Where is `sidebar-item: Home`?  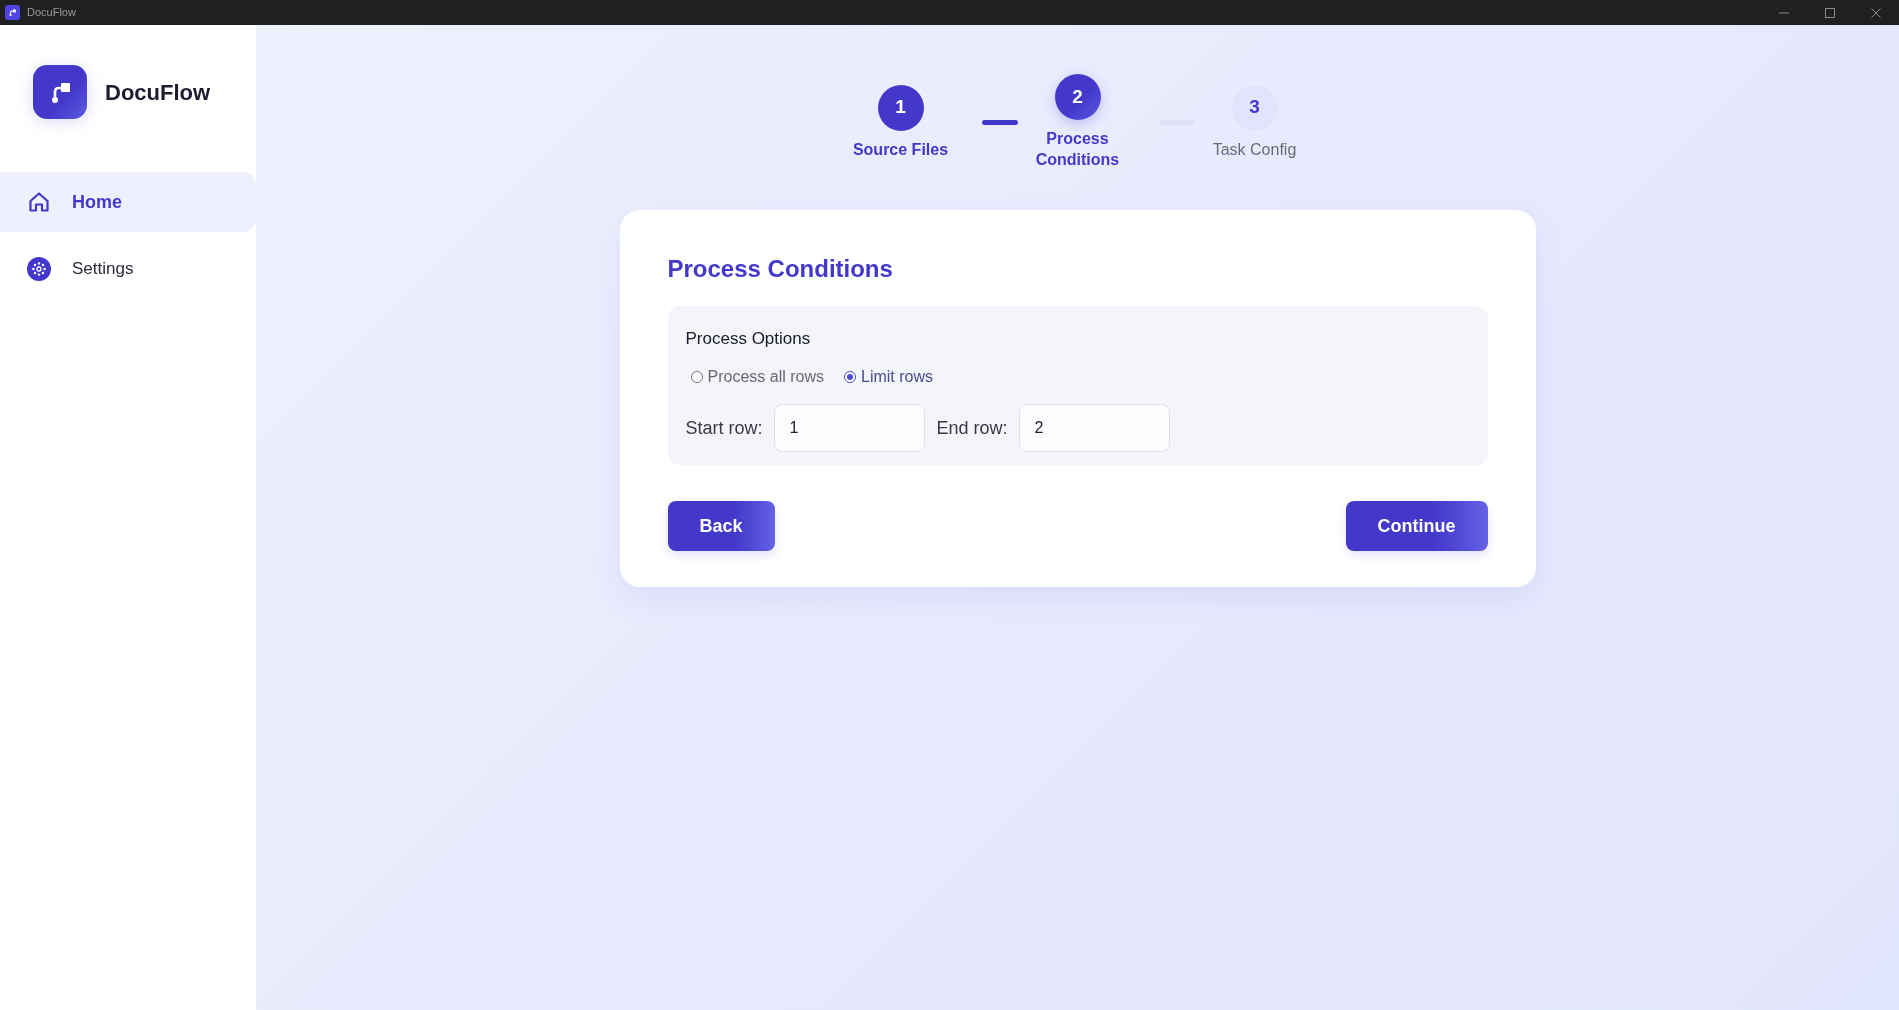 sidebar-item: Home is located at coordinates (128, 202).